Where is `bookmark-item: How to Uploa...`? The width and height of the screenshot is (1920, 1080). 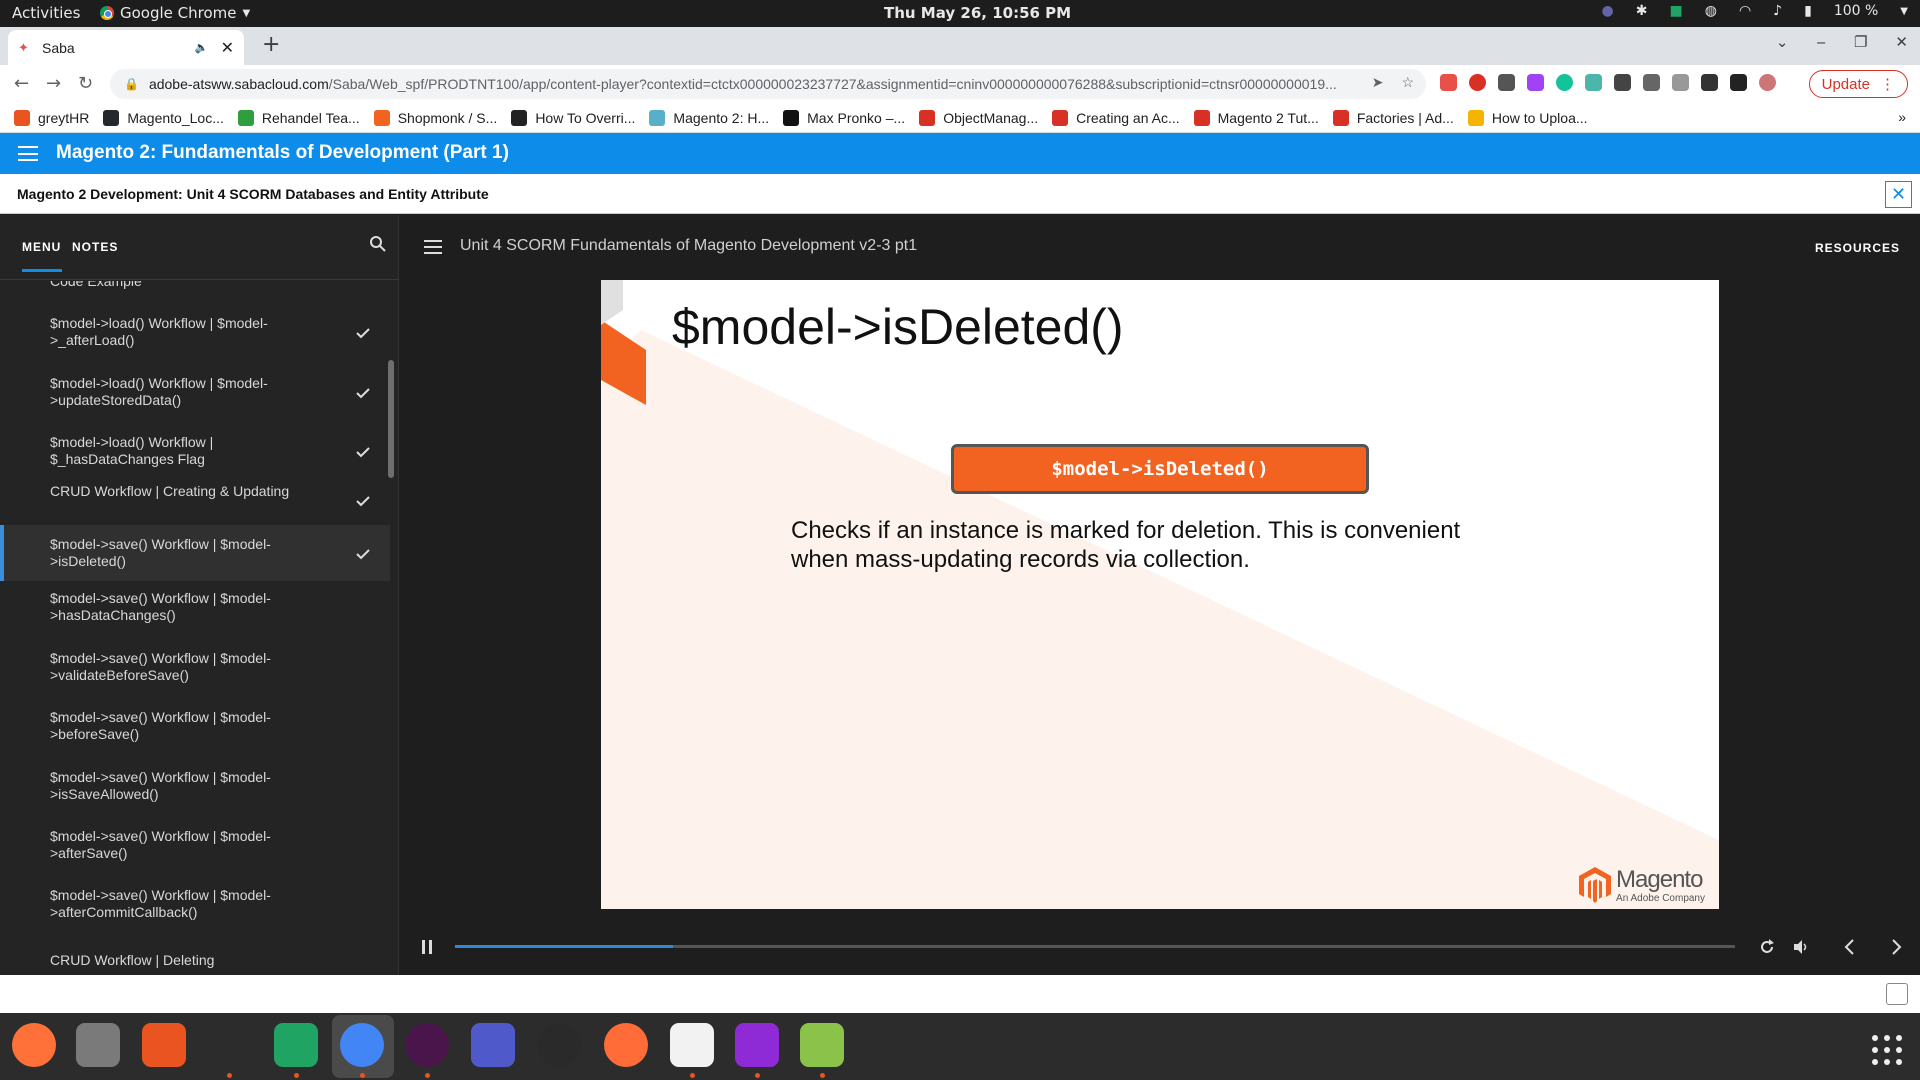
bookmark-item: How to Uploa... is located at coordinates (1527, 117).